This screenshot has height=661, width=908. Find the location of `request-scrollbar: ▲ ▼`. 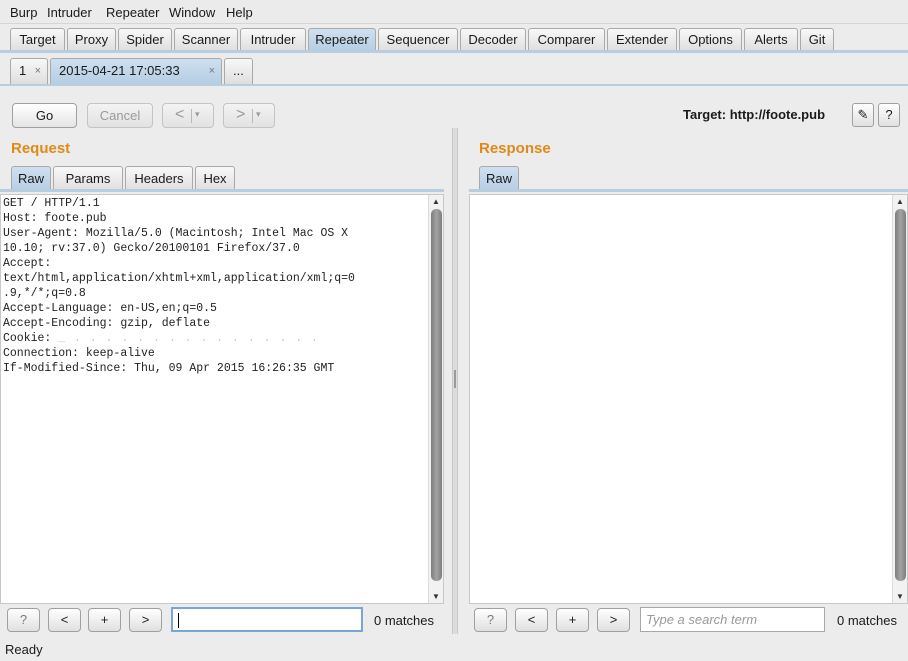

request-scrollbar: ▲ ▼ is located at coordinates (435, 399).